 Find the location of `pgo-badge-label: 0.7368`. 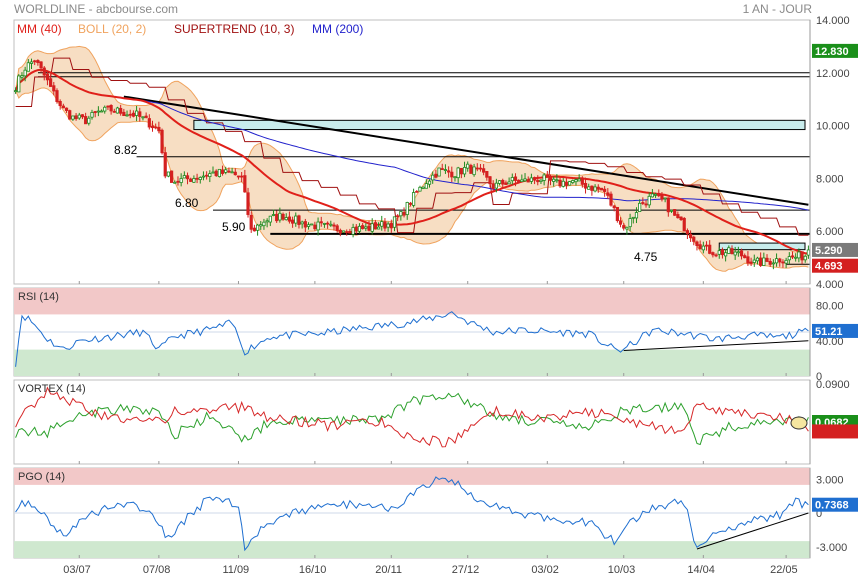

pgo-badge-label: 0.7368 is located at coordinates (832, 506).